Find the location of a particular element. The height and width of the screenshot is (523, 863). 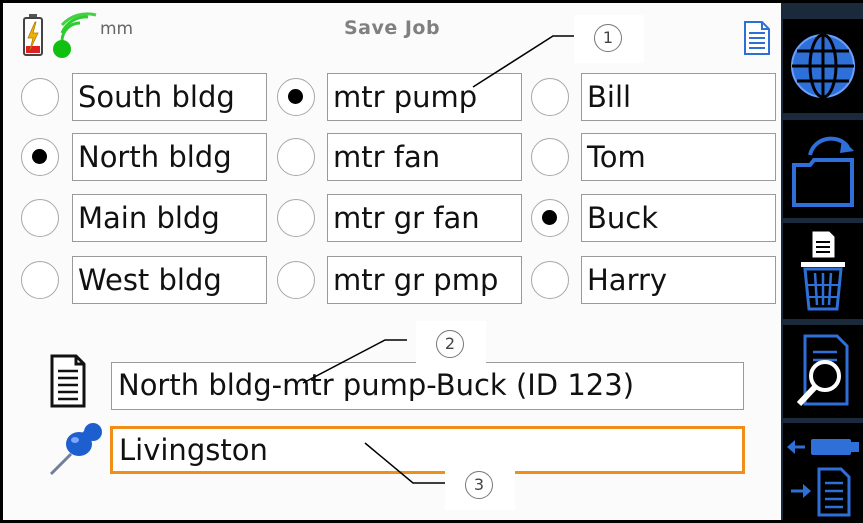

delete-job-button is located at coordinates (823, 271).